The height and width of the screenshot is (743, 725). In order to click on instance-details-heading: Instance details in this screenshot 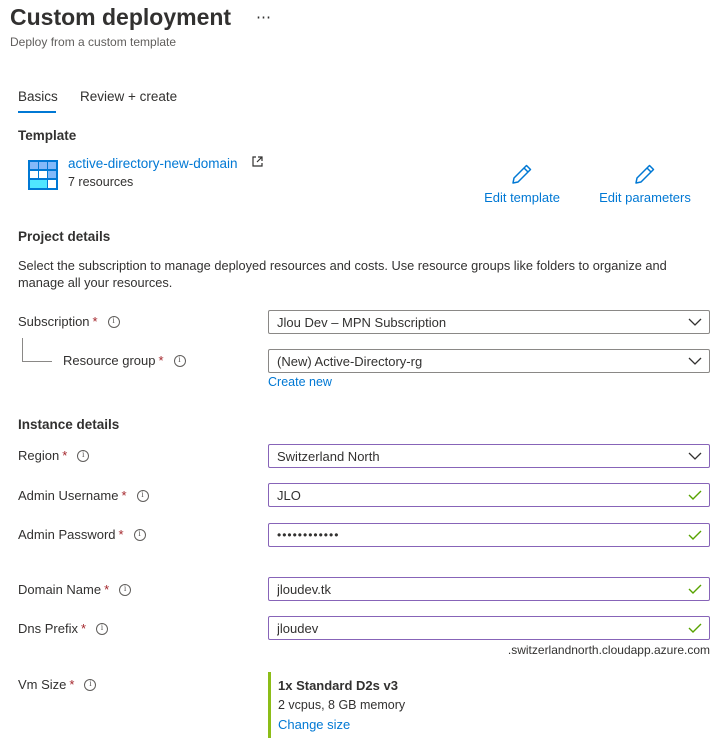, I will do `click(69, 424)`.